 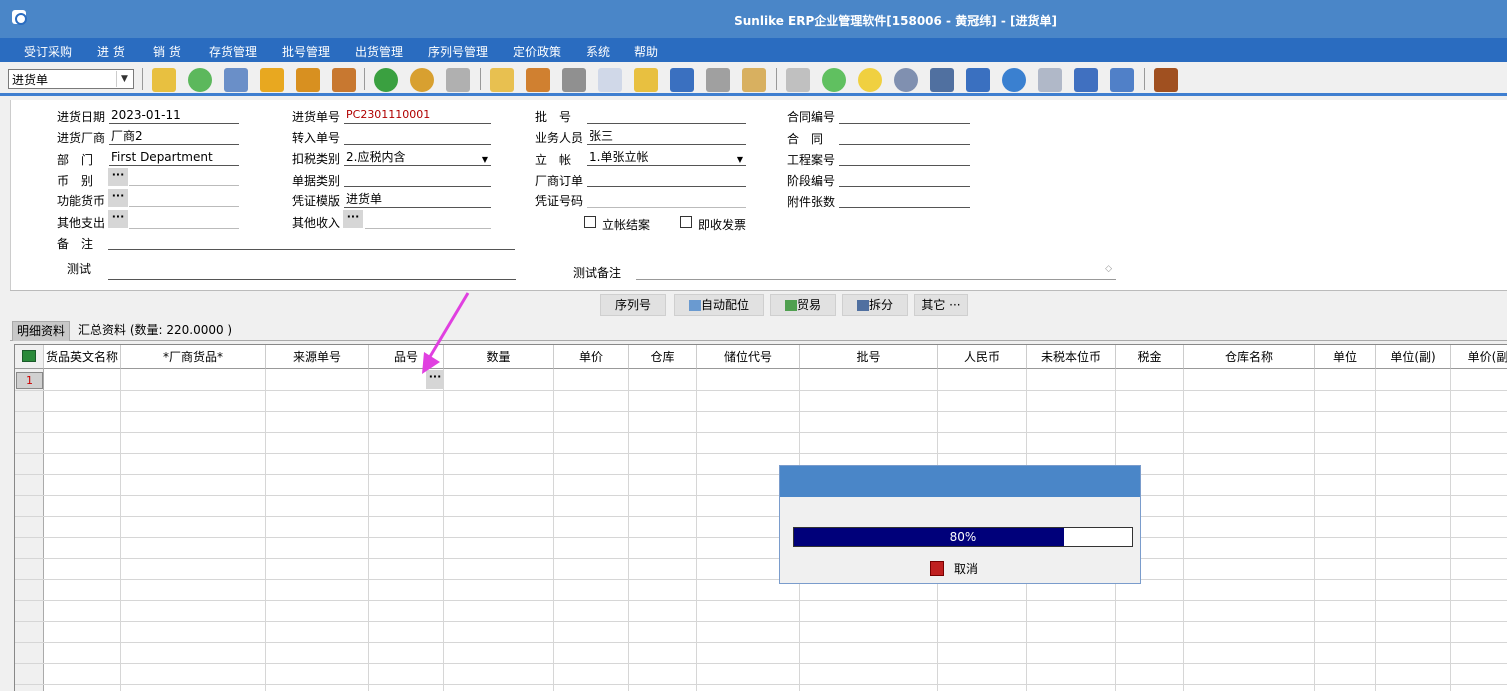 I want to click on col-warehouse: 仓库, so click(x=663, y=357).